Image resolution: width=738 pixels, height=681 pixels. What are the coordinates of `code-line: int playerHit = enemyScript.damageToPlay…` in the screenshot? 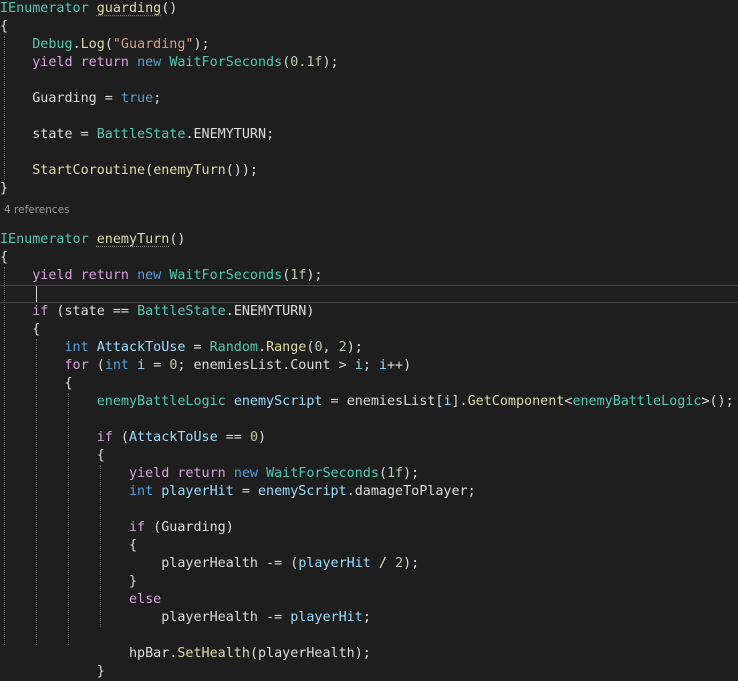 It's located at (369, 492).